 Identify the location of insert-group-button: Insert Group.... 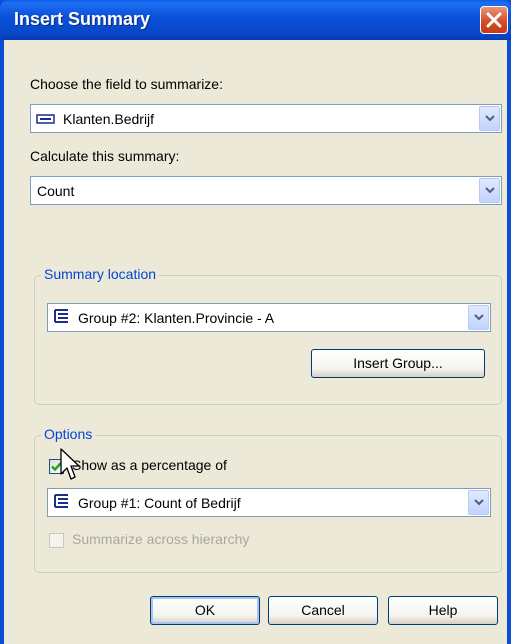
(398, 363).